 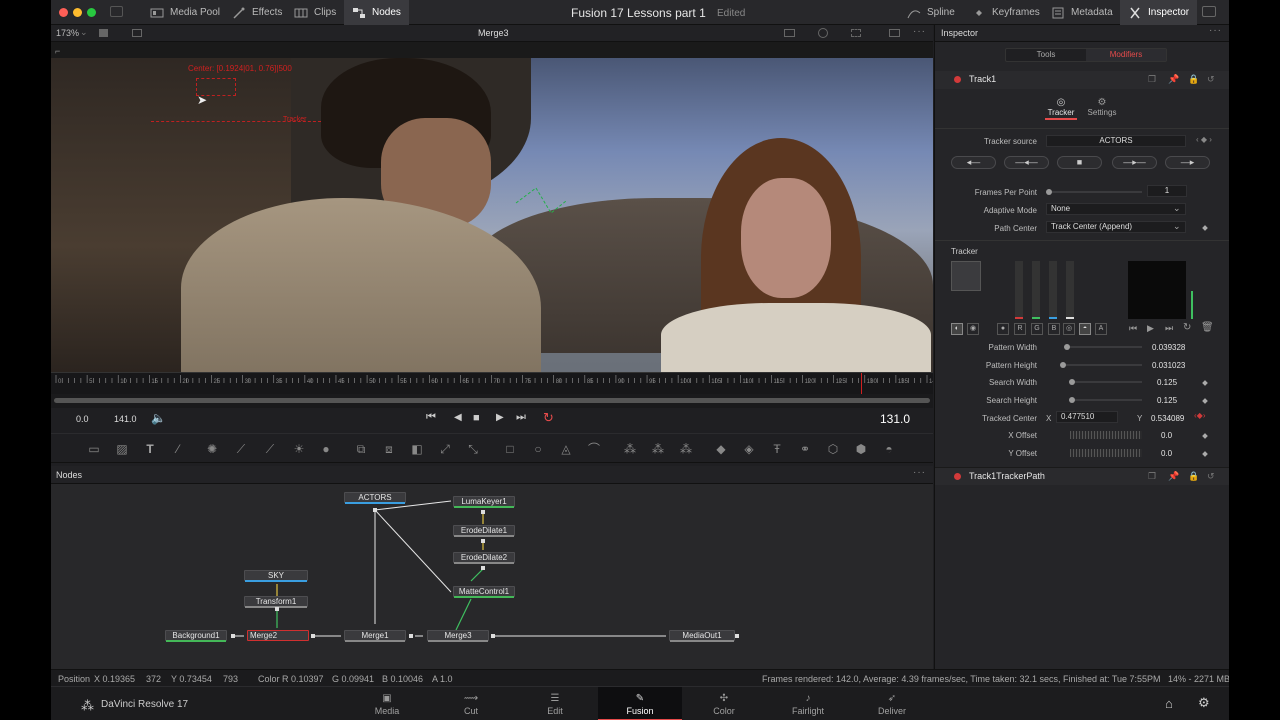 I want to click on track-stop-button: ■, so click(x=1079, y=162).